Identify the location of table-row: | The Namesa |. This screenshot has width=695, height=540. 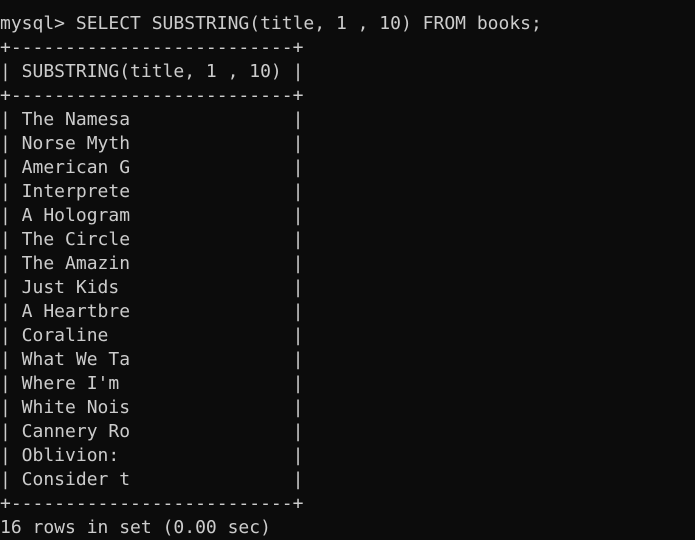
(152, 119).